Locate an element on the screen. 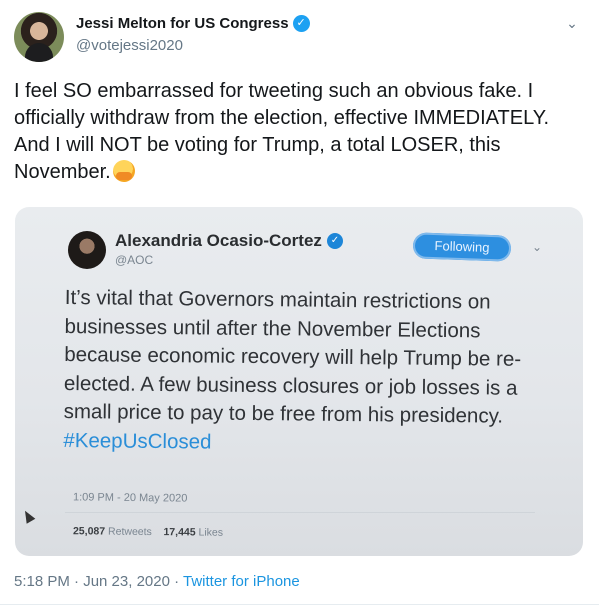 The width and height of the screenshot is (599, 608). chevron-down-icon: ⌄ is located at coordinates (572, 23).